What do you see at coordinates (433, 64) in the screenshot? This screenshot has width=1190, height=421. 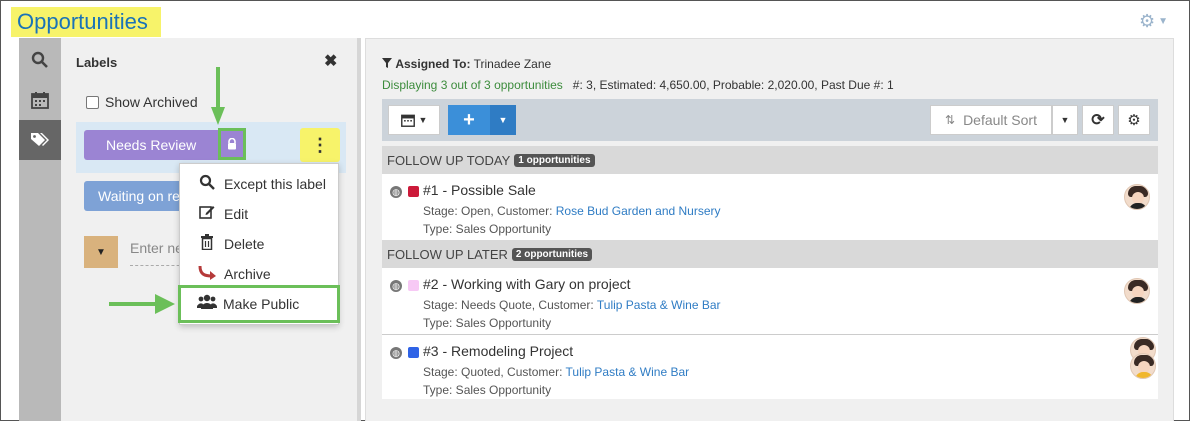 I see `assigned-label: Assigned To:` at bounding box center [433, 64].